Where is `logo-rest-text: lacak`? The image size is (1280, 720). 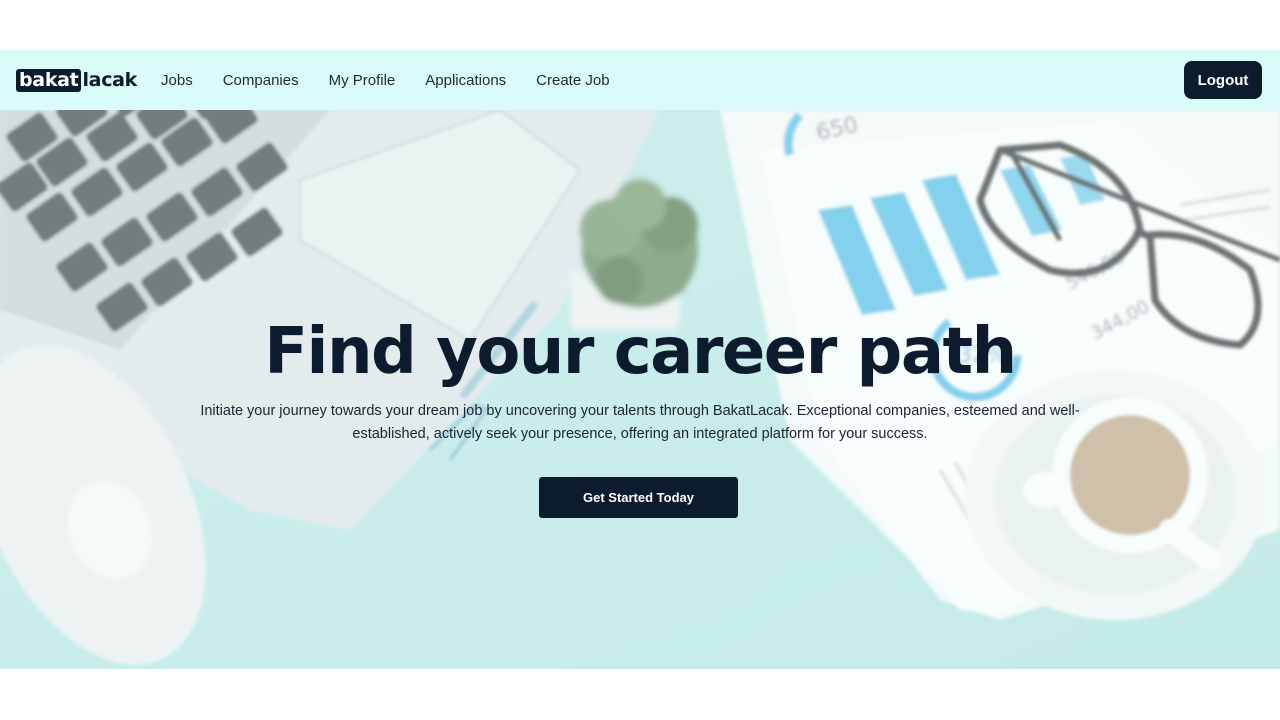 logo-rest-text: lacak is located at coordinates (110, 80).